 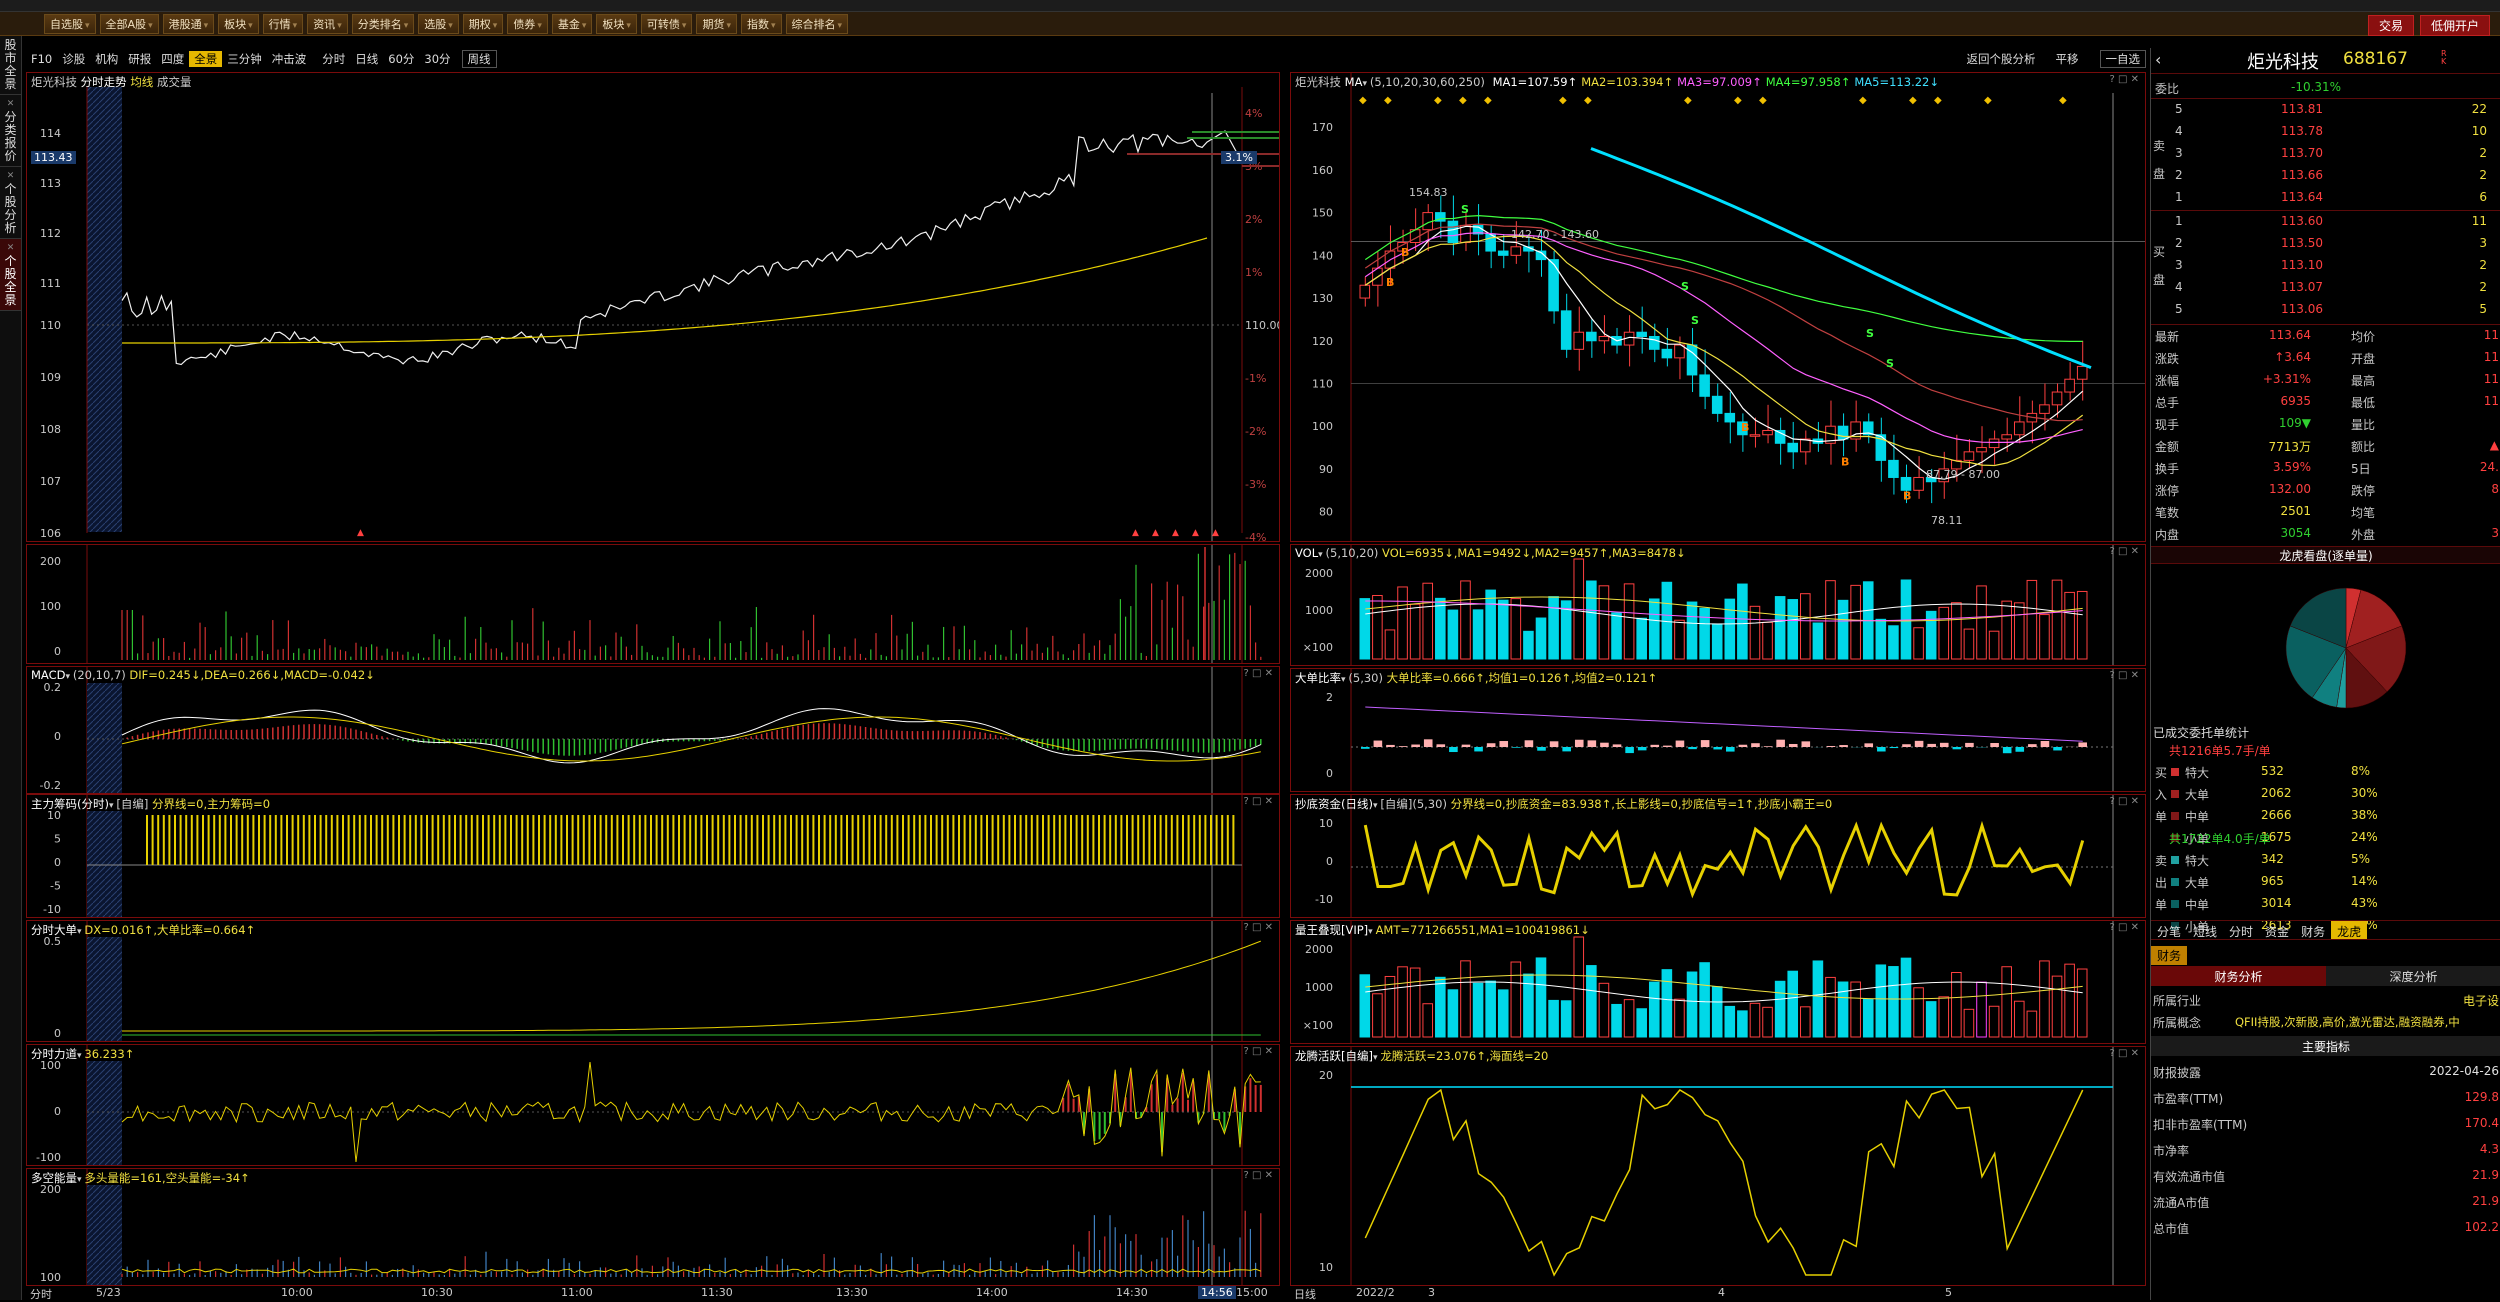 I want to click on candle-body, so click(x=1894, y=468).